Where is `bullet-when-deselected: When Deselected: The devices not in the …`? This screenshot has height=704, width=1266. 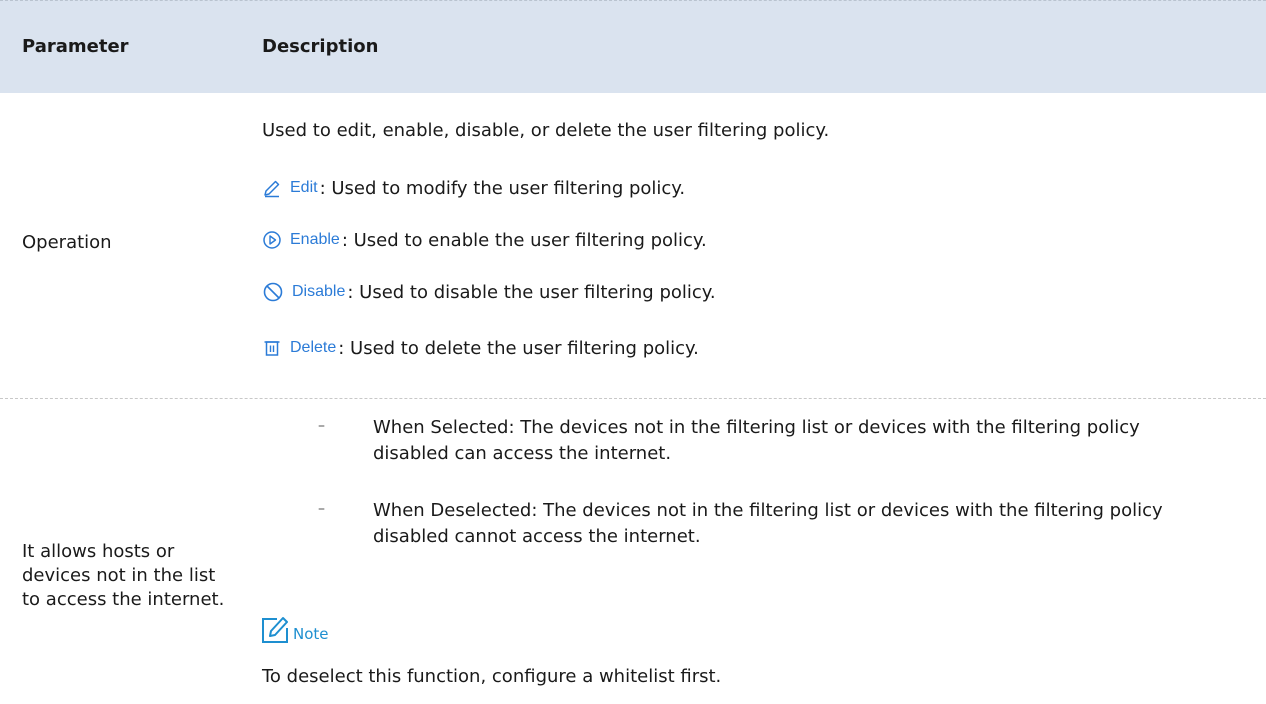 bullet-when-deselected: When Deselected: The devices not in the … is located at coordinates (768, 523).